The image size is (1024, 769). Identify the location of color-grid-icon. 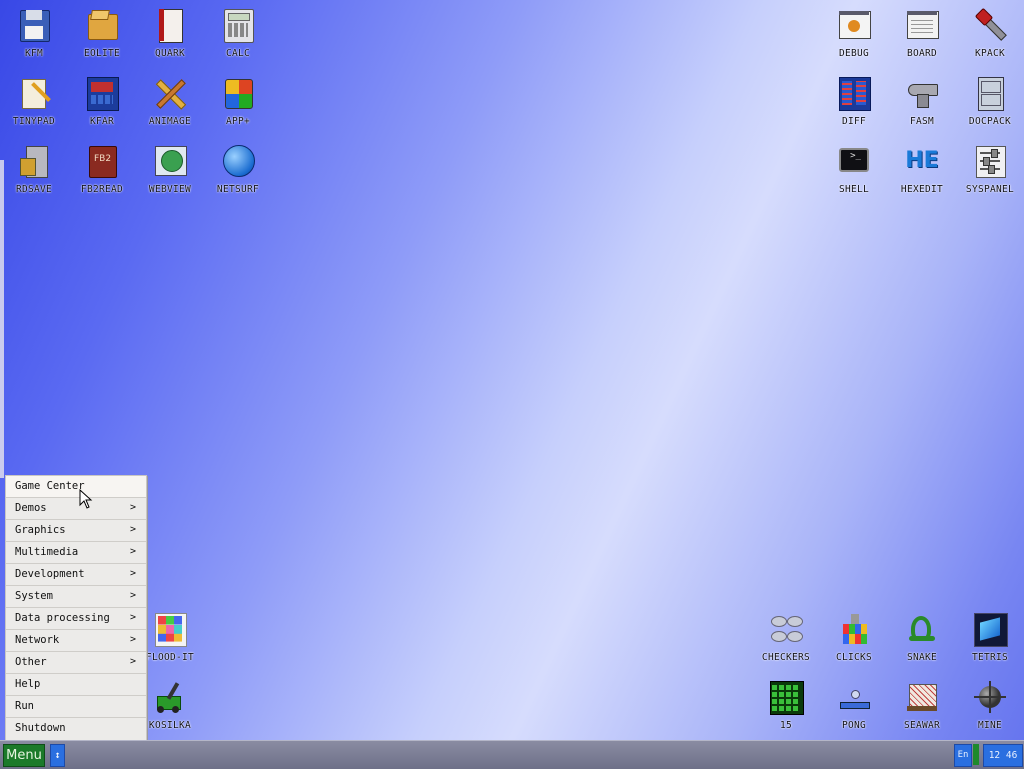
(170, 629).